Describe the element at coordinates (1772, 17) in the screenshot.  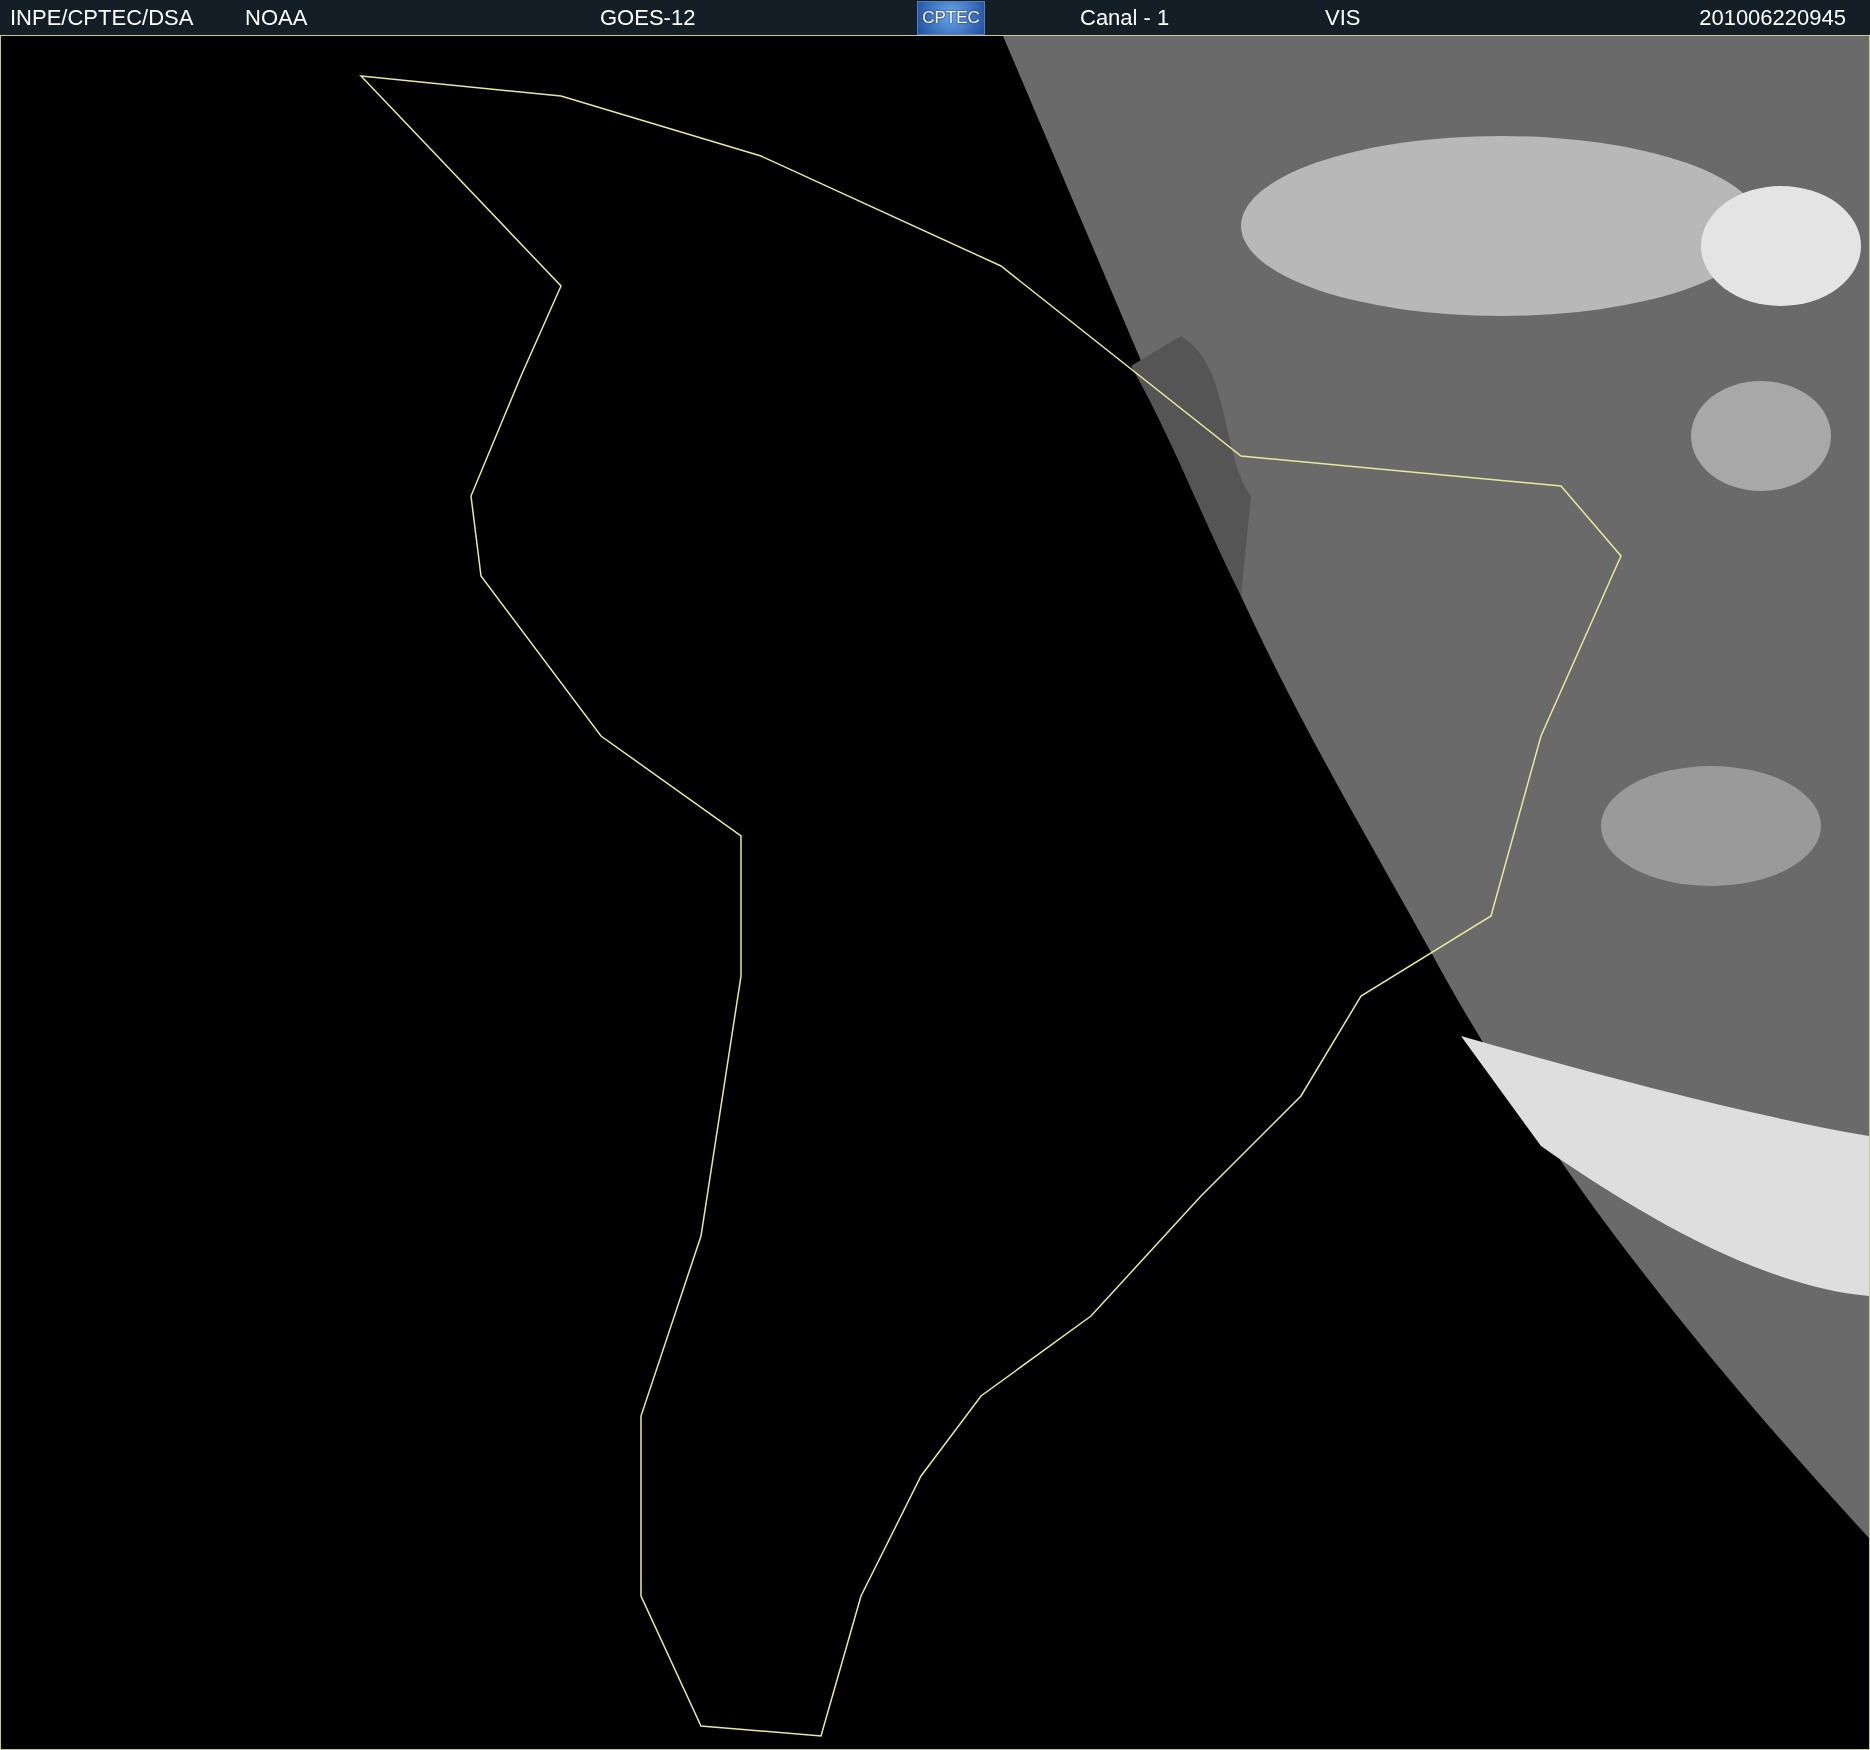
I see `timestamp: 201006220945` at that location.